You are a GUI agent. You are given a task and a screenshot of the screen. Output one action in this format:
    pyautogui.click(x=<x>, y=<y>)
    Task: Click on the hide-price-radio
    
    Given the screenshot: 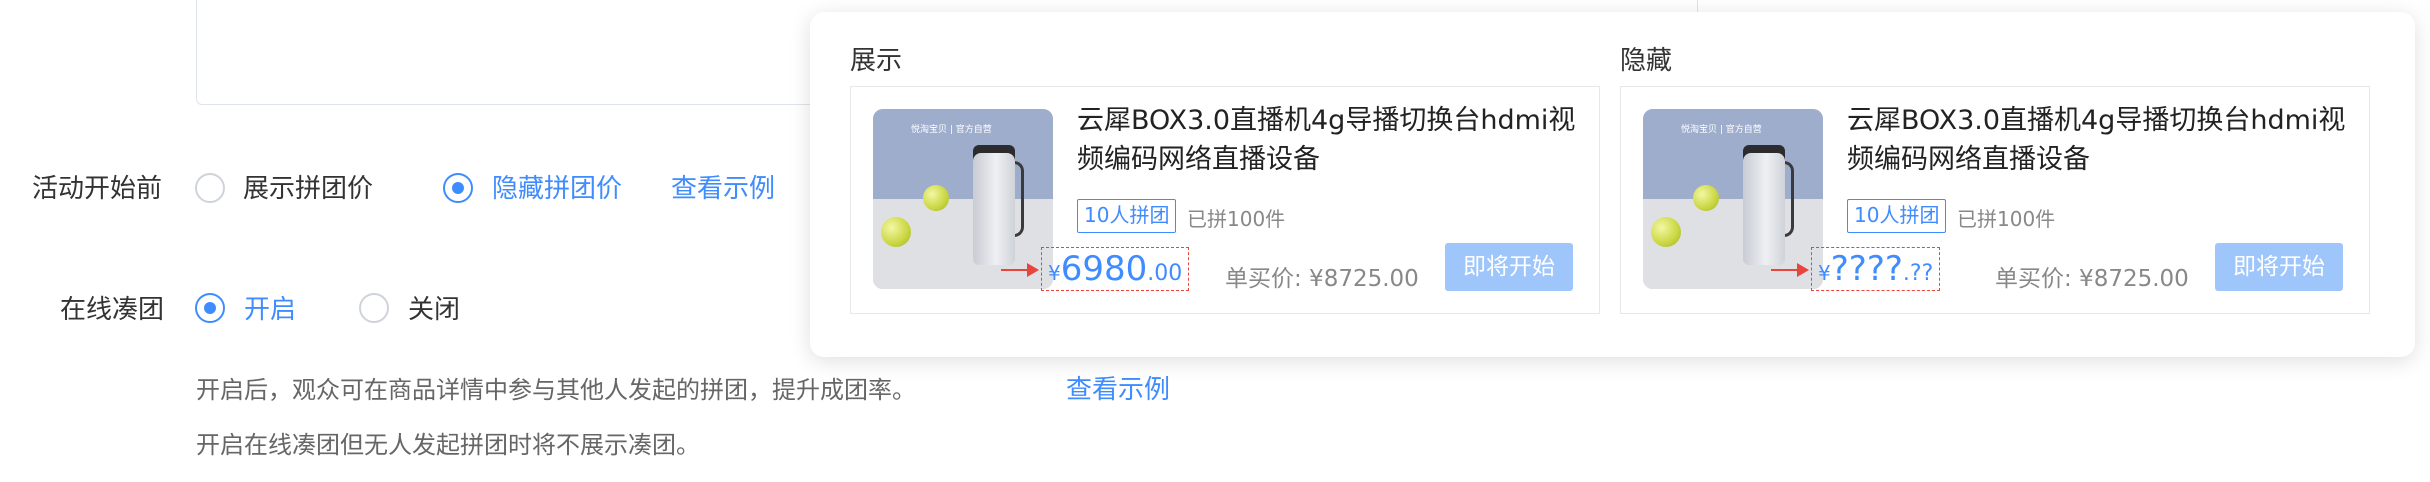 What is the action you would take?
    pyautogui.click(x=458, y=188)
    